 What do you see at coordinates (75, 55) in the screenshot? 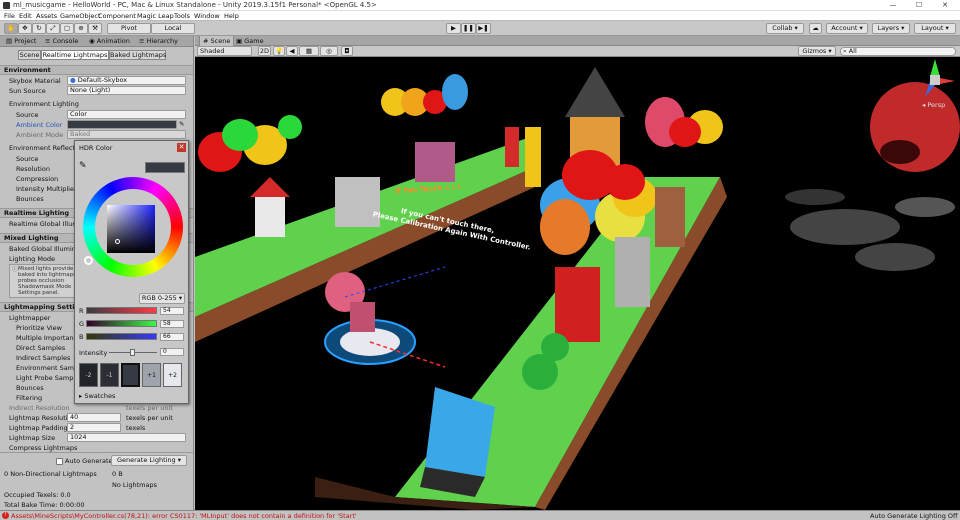
I see `subtab-realtime-lightmaps: Realtime Lightmaps` at bounding box center [75, 55].